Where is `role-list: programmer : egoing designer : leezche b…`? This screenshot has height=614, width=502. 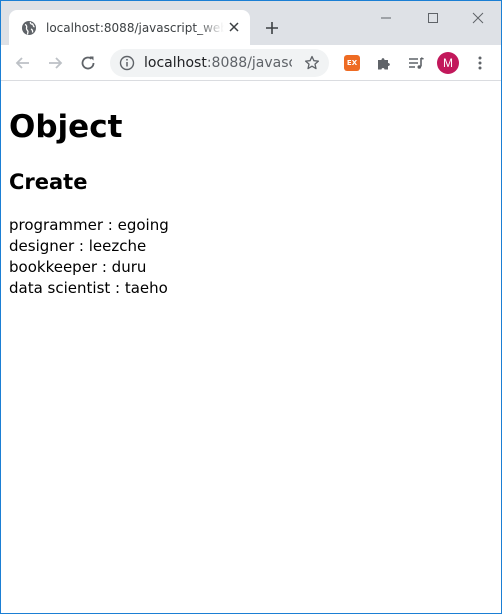 role-list: programmer : egoing designer : leezche b… is located at coordinates (251, 257).